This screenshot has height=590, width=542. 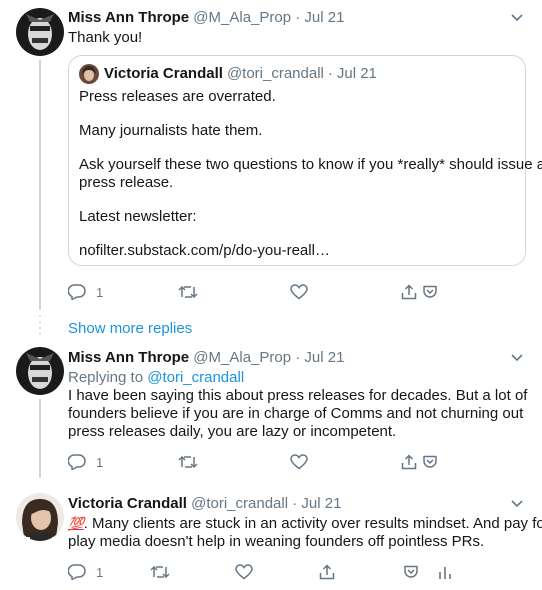 I want to click on quoted-text-line: Press releases are overrated., so click(x=177, y=96).